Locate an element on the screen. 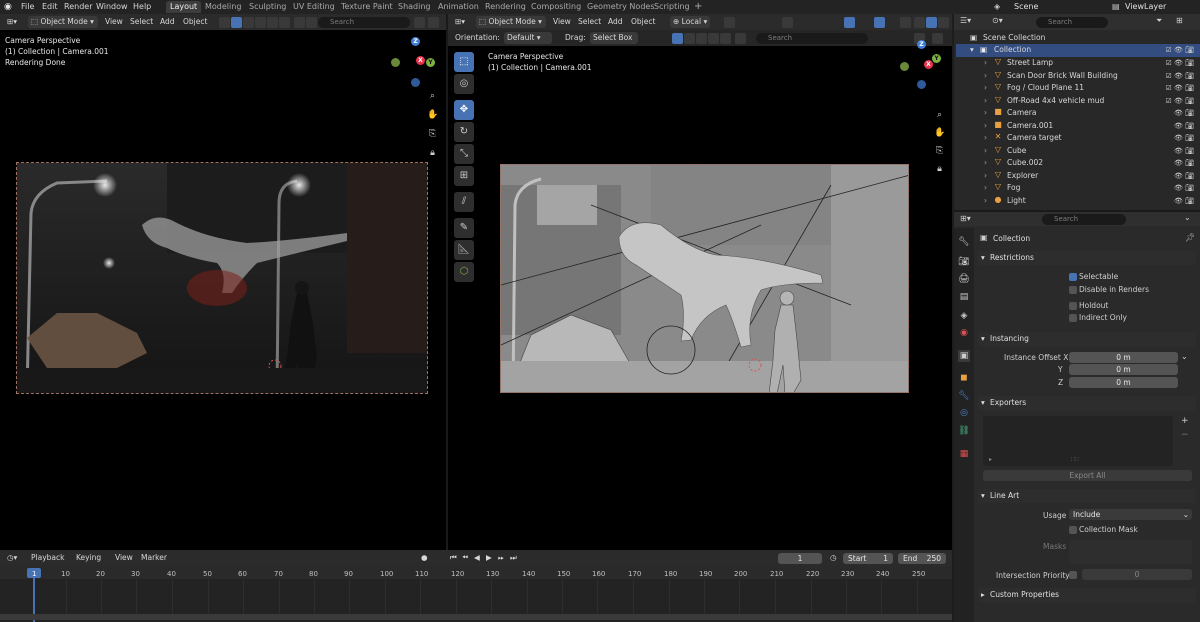 The height and width of the screenshot is (622, 1200). auto-keying-icon: ● is located at coordinates (424, 558).